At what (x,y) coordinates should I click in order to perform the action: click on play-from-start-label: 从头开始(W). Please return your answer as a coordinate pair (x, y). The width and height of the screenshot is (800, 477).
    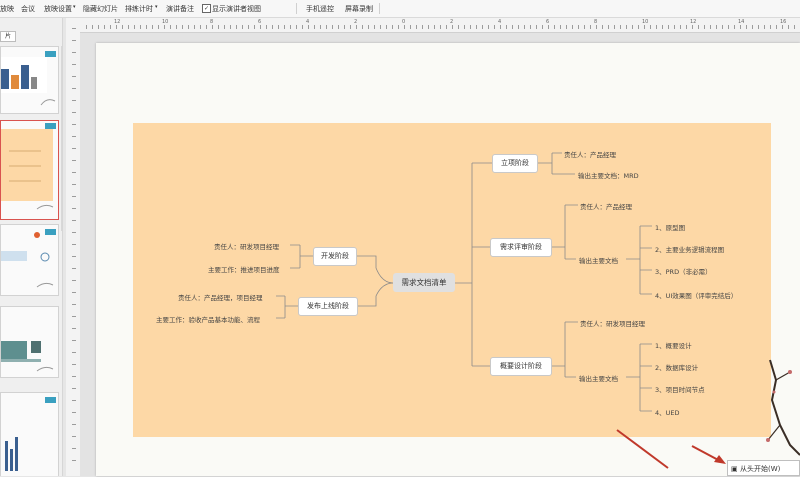
    Looking at the image, I should click on (760, 469).